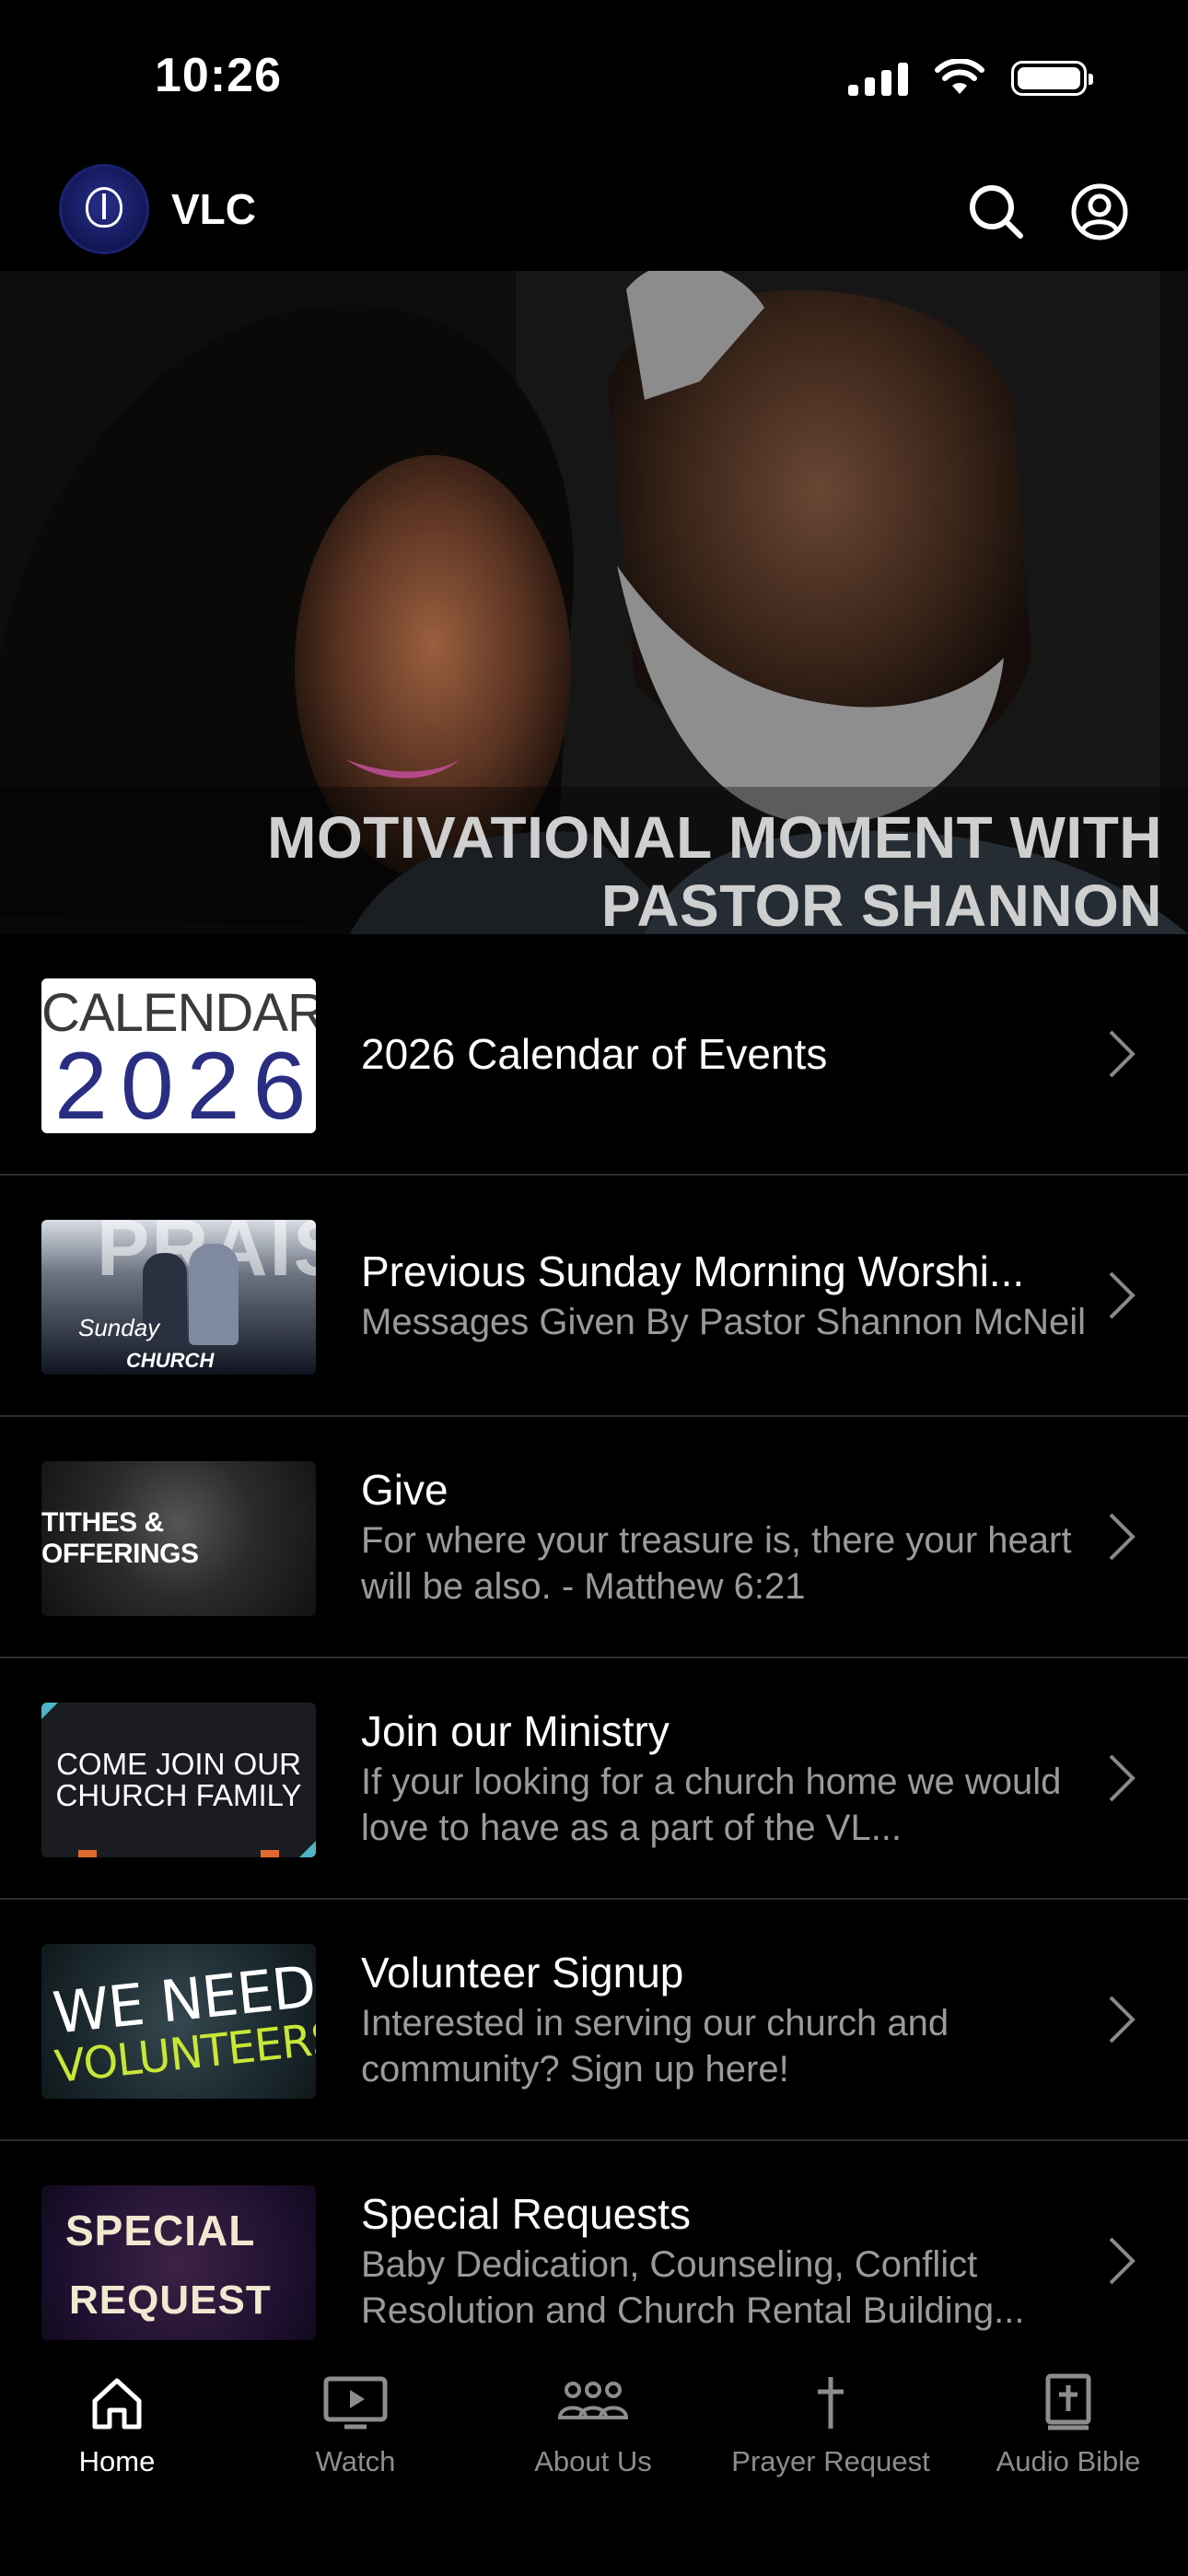 This screenshot has width=1188, height=2576. I want to click on tab-watch: Watch, so click(355, 2422).